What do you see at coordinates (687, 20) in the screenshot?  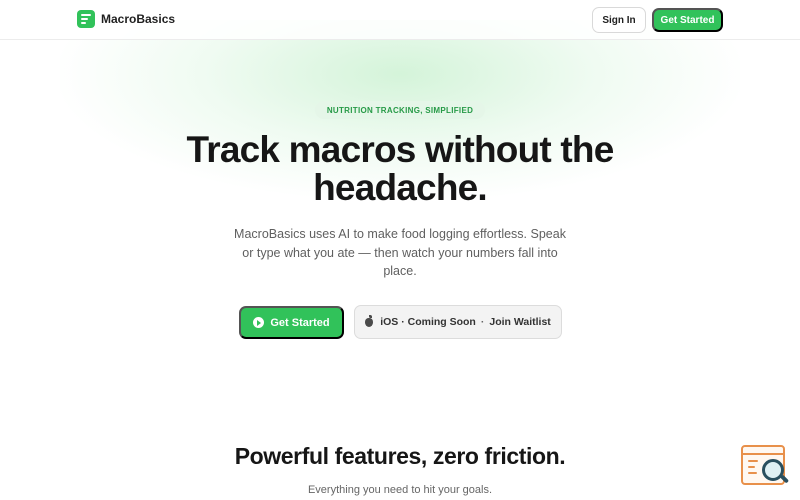 I see `nav-get-started-button: Get Started` at bounding box center [687, 20].